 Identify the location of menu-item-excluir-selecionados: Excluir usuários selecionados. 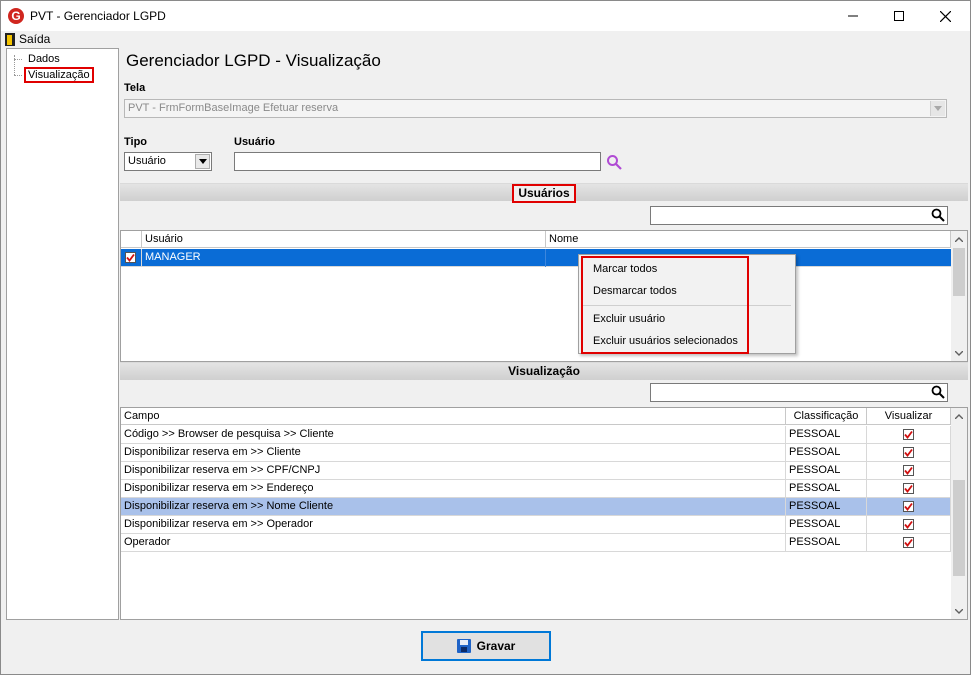
(665, 341).